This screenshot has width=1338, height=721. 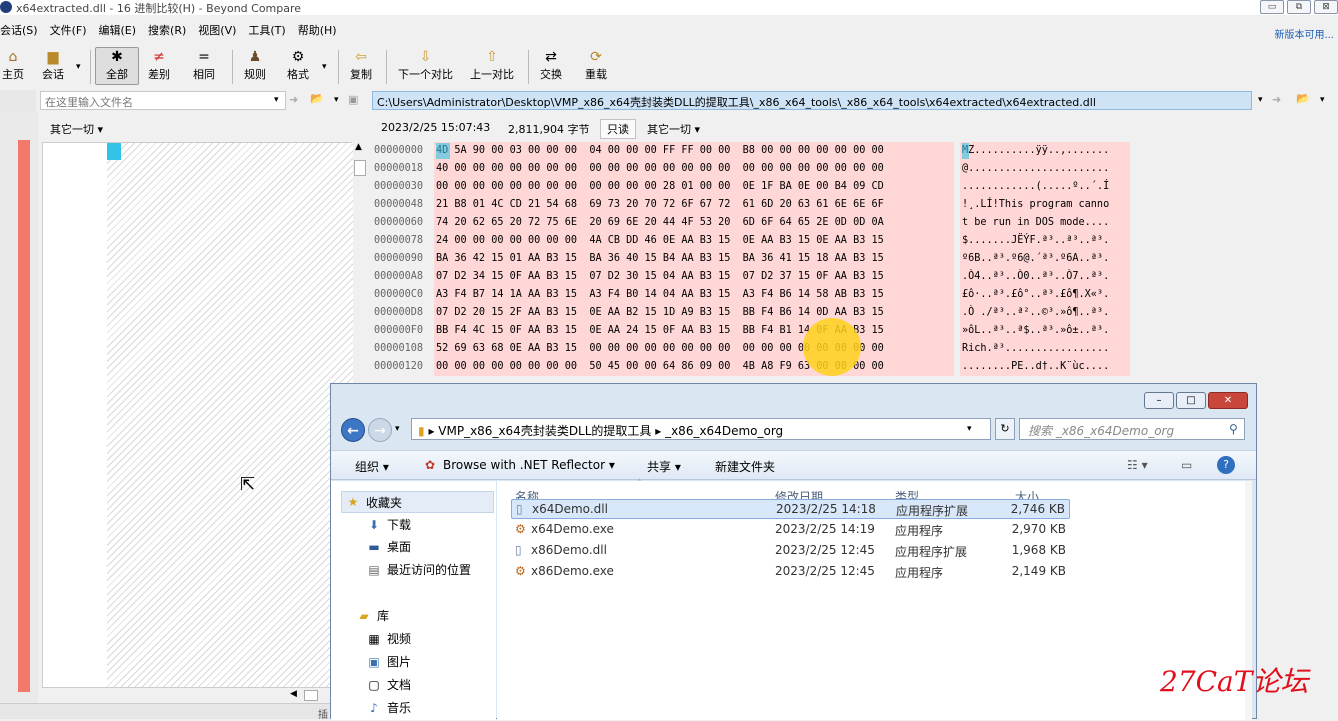 What do you see at coordinates (336, 100) in the screenshot?
I see `left-browse-dropdown-icon: ▾` at bounding box center [336, 100].